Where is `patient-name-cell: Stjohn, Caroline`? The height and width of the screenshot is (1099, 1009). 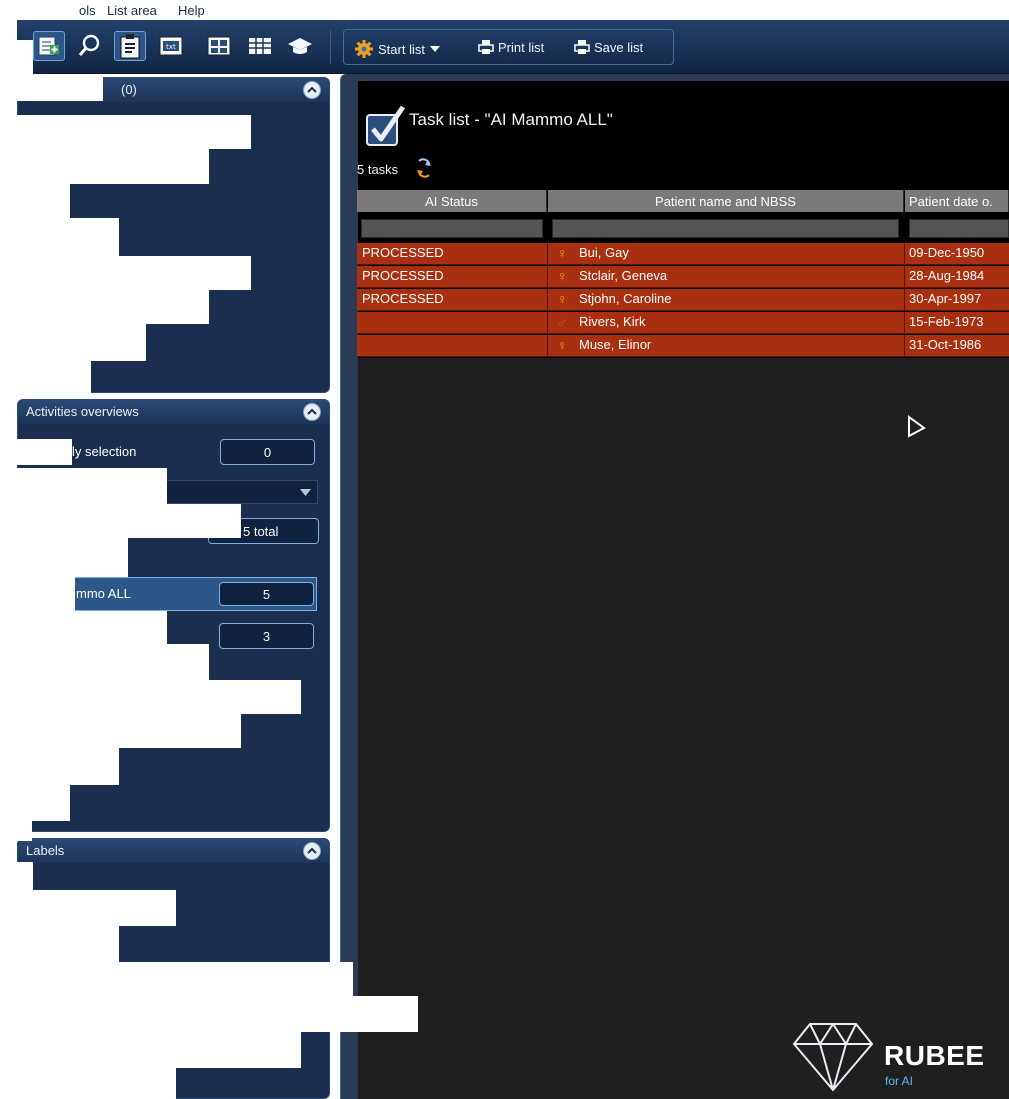
patient-name-cell: Stjohn, Caroline is located at coordinates (625, 298).